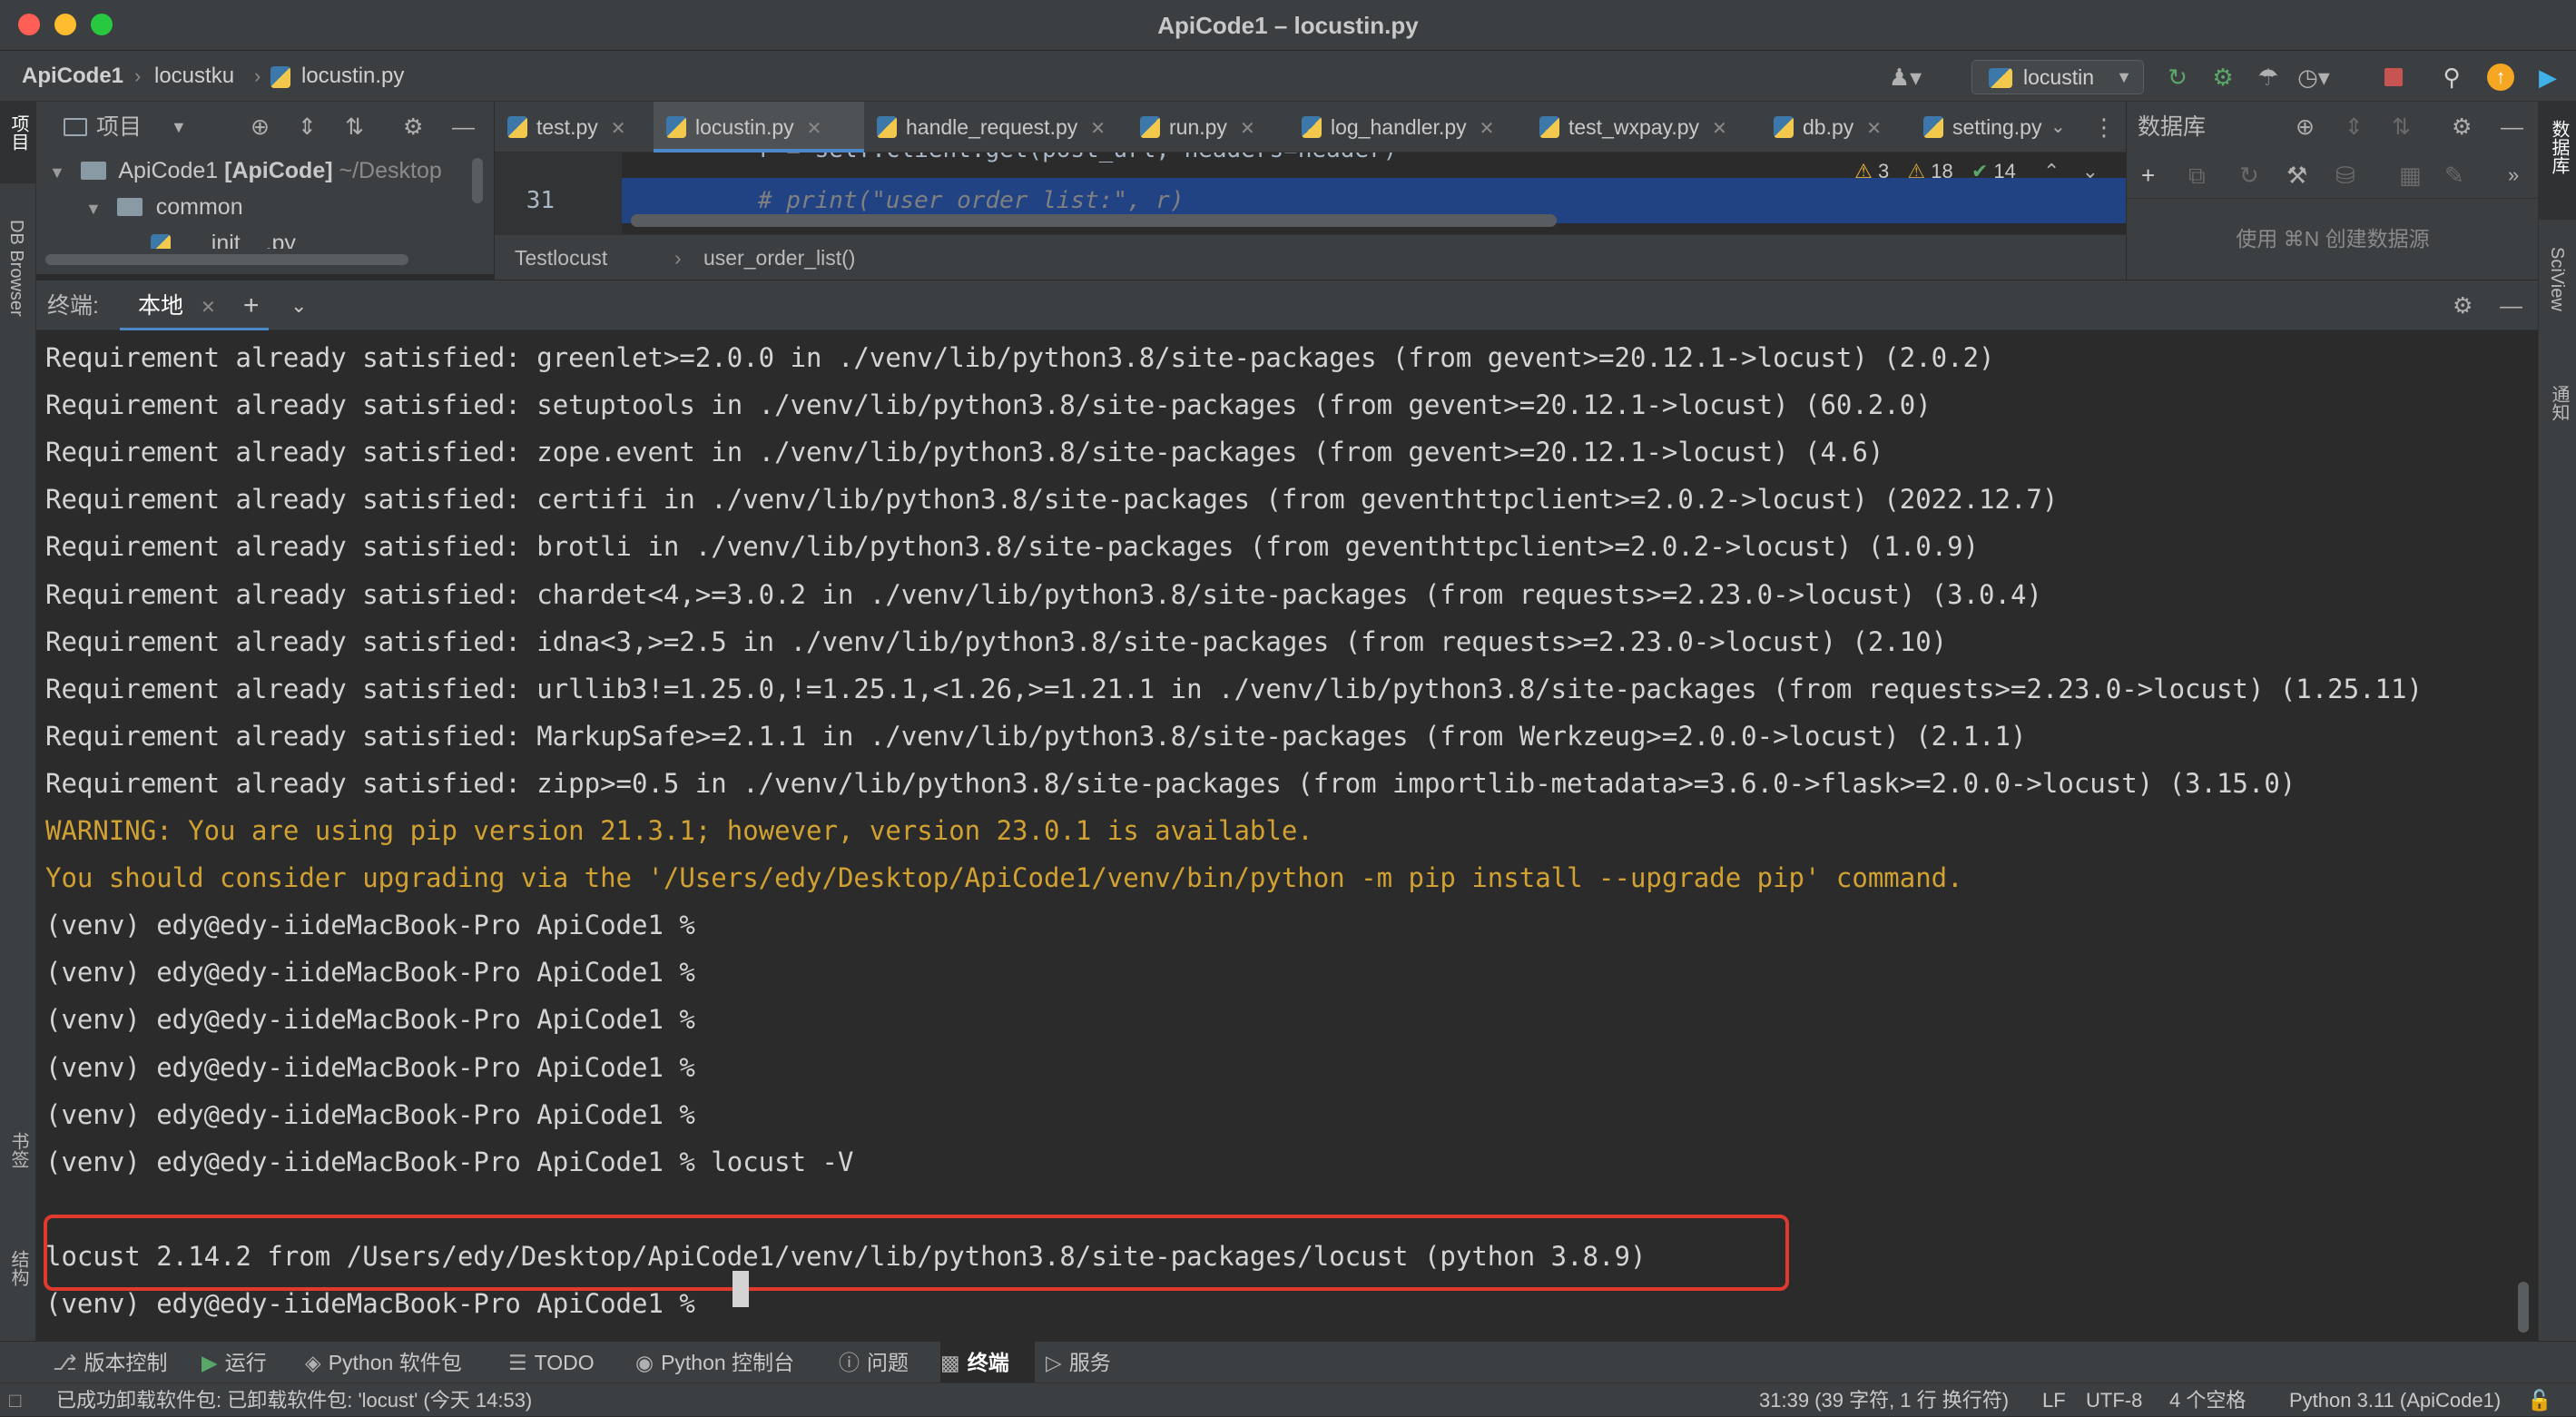 This screenshot has width=2576, height=1417. What do you see at coordinates (400, 1363) in the screenshot?
I see `tool-window-layers: ◈ Python 软件包` at bounding box center [400, 1363].